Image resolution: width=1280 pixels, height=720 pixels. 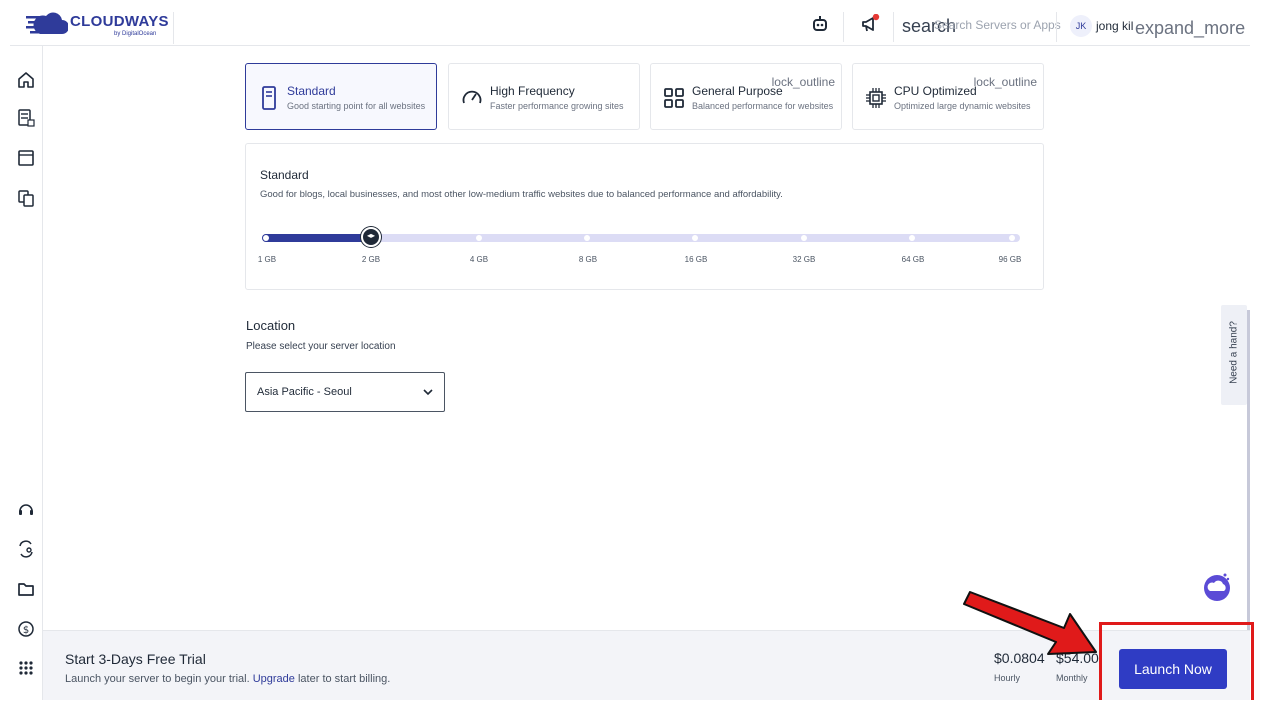 What do you see at coordinates (26, 80) in the screenshot?
I see `home-icon` at bounding box center [26, 80].